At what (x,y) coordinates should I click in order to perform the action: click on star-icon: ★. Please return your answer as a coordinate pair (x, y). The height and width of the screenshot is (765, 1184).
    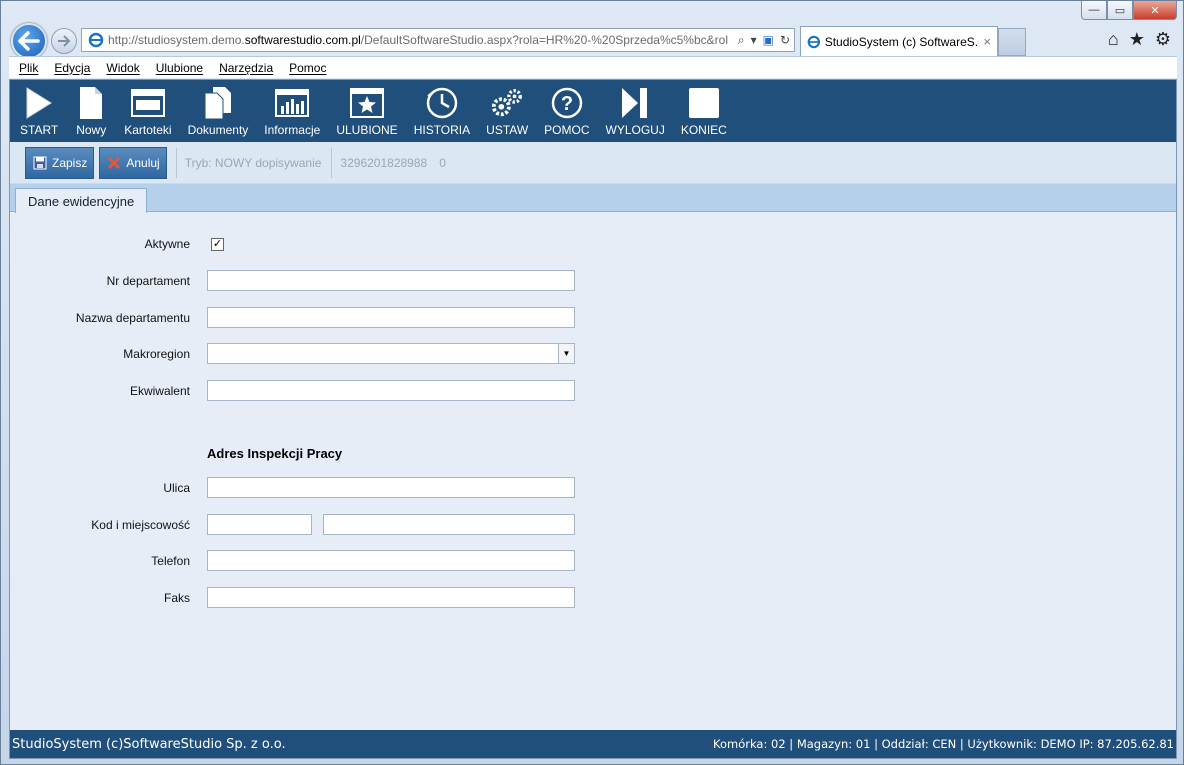
    Looking at the image, I should click on (1137, 39).